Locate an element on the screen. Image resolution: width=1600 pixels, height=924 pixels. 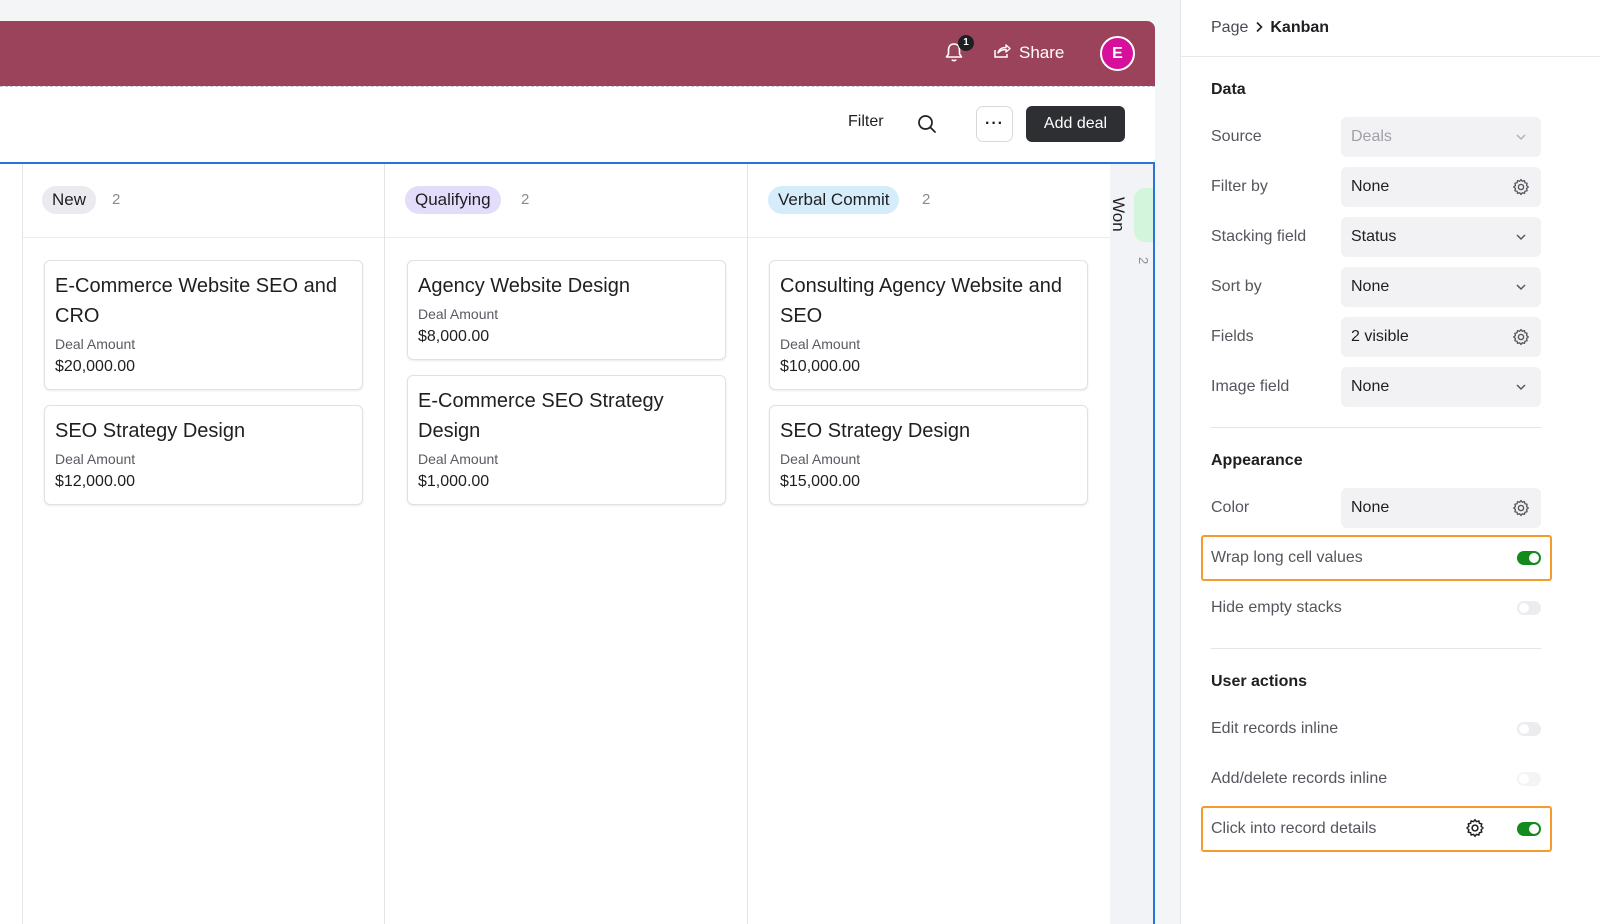
image-field-select: None is located at coordinates (1441, 387).